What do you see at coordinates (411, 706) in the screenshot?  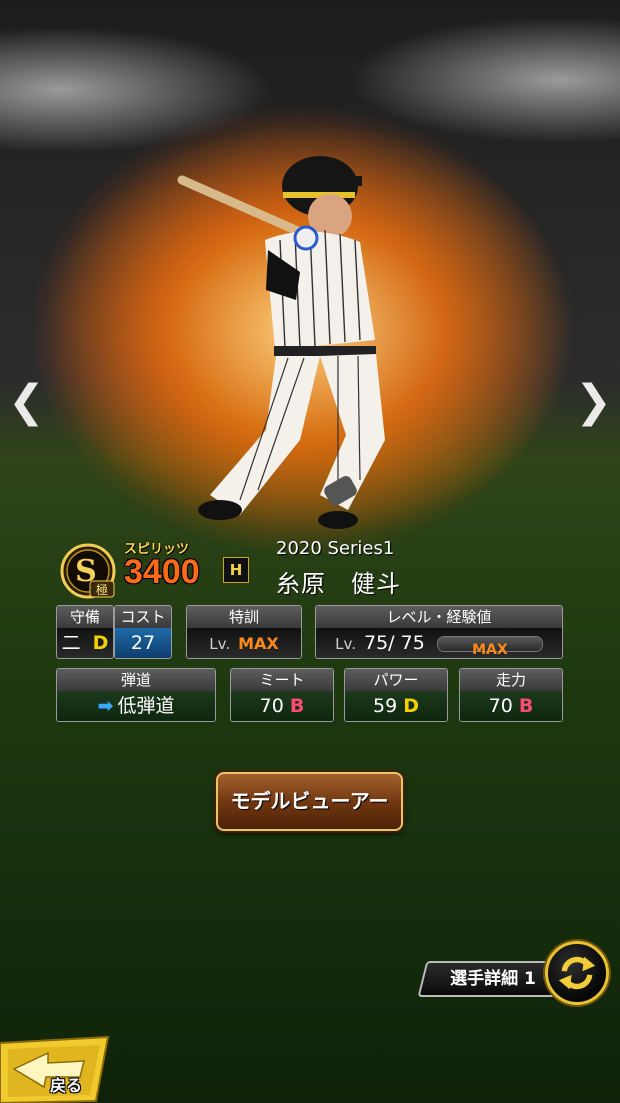 I see `power-grade: D` at bounding box center [411, 706].